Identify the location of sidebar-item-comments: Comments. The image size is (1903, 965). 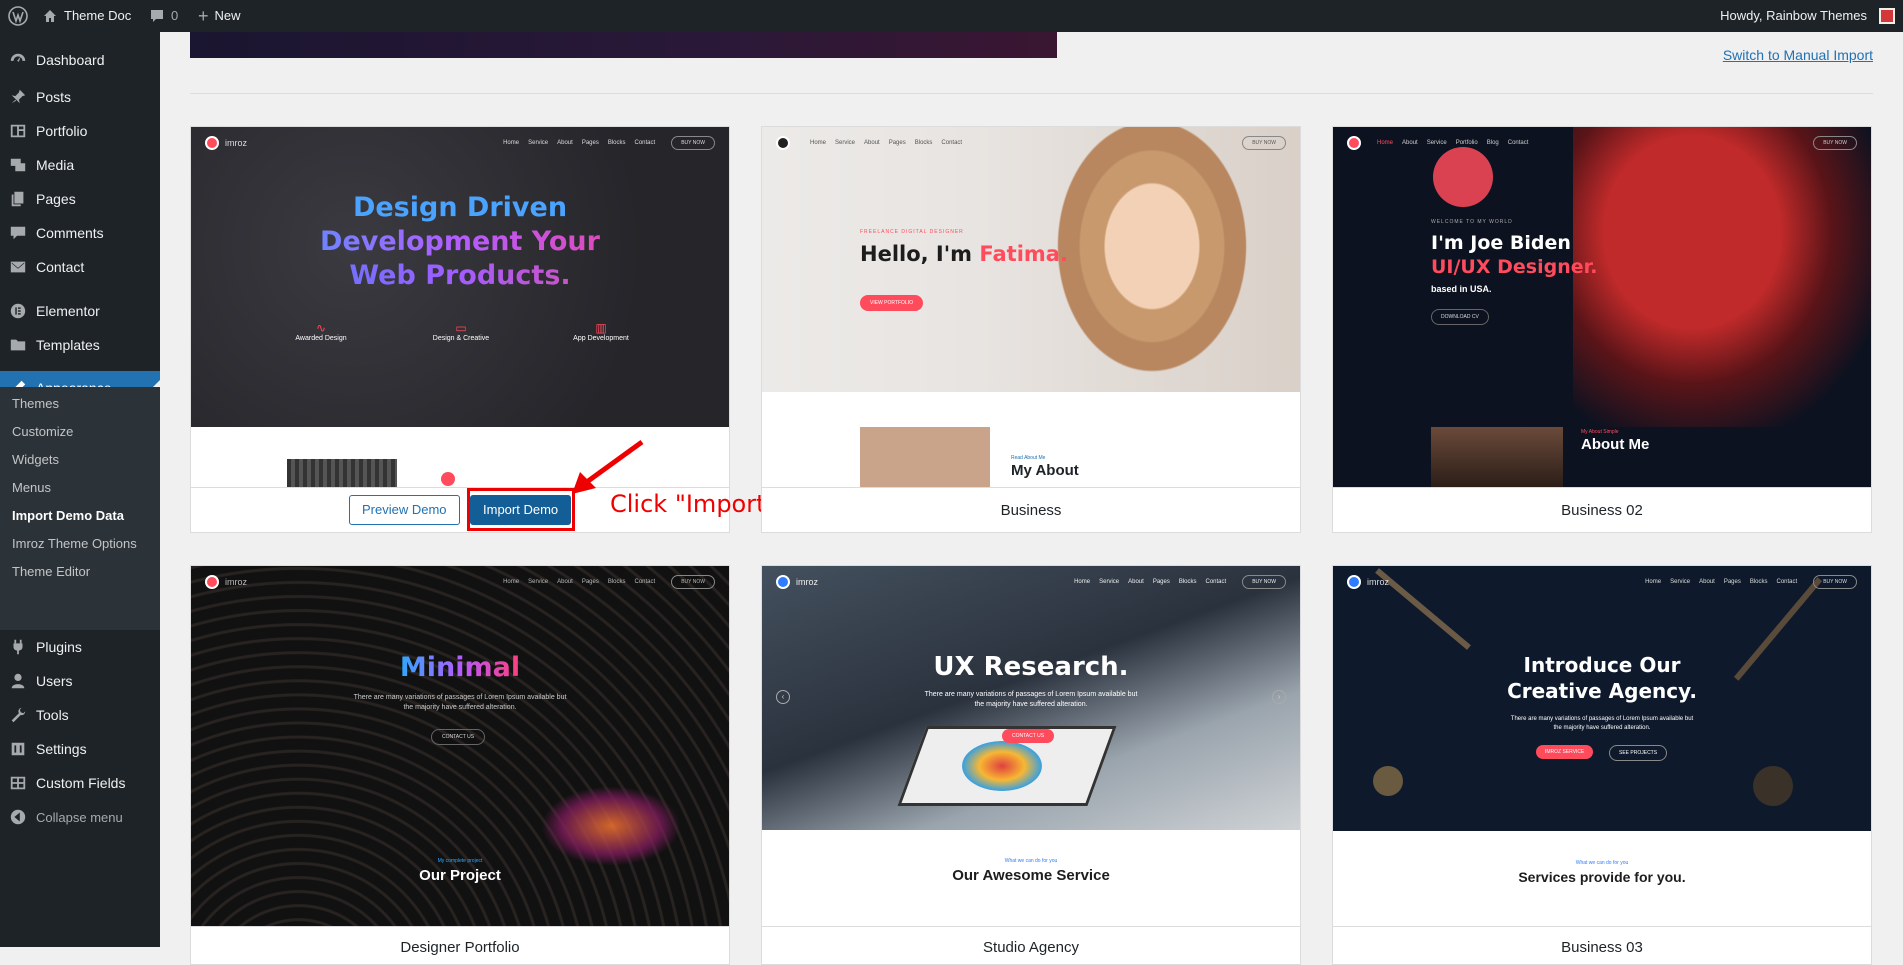
(80, 233).